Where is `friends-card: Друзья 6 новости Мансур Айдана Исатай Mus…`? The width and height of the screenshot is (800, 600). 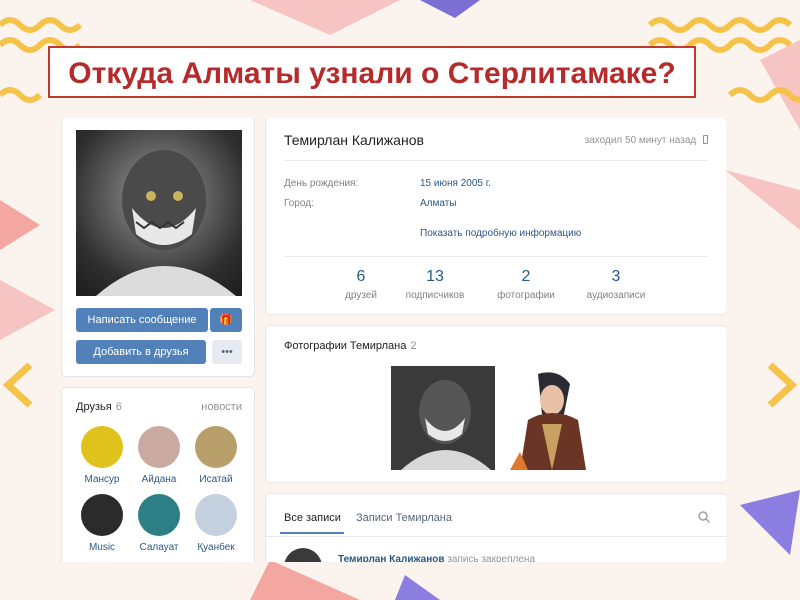 friends-card: Друзья 6 новости Мансур Айдана Исатай Mus… is located at coordinates (158, 475).